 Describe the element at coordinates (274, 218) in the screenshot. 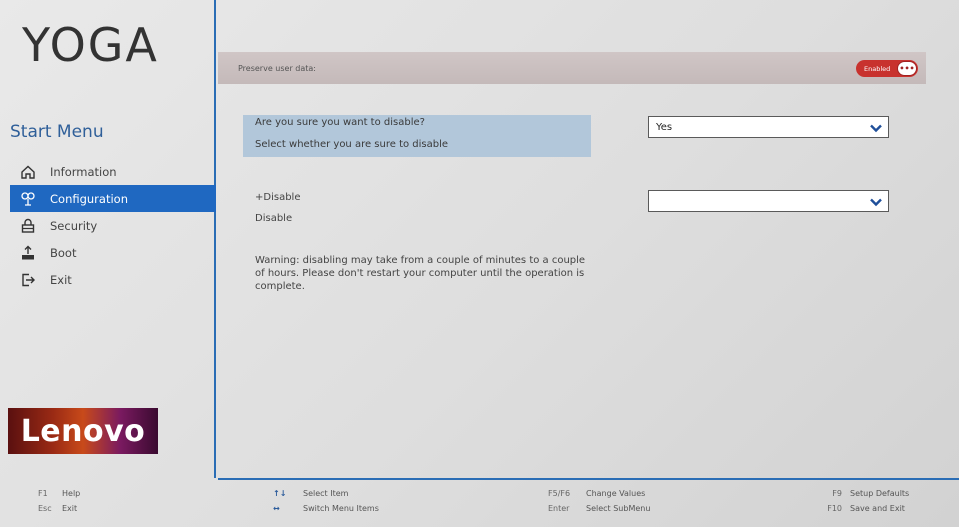

I see `disable-item-sublabel: Disable` at that location.